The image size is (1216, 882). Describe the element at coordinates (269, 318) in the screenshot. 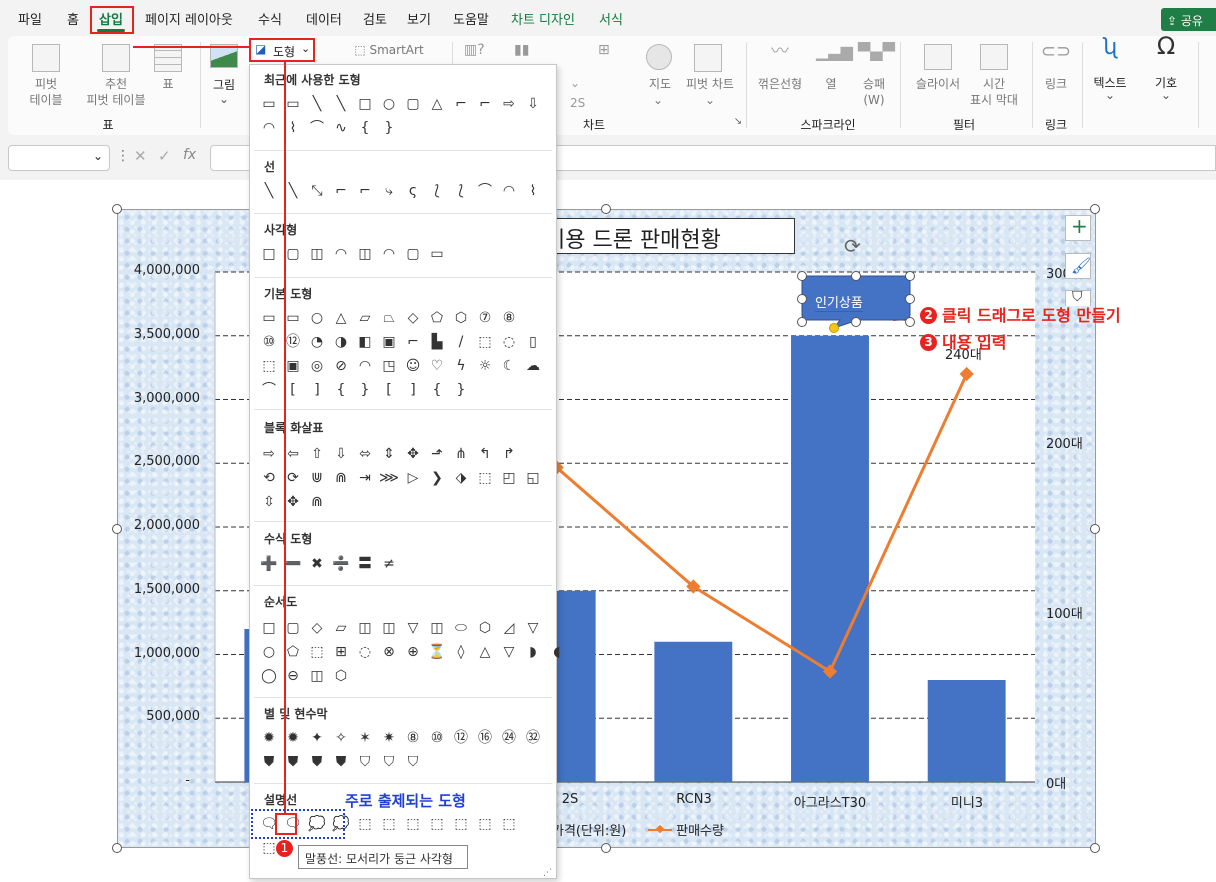

I see `shape-option-icon: ▭` at that location.